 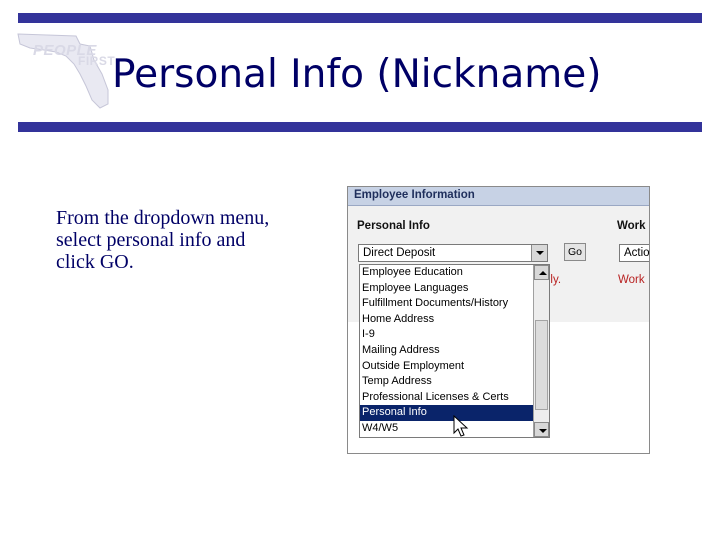 I want to click on personal-info-dropdown: Direct Deposit, so click(x=453, y=253).